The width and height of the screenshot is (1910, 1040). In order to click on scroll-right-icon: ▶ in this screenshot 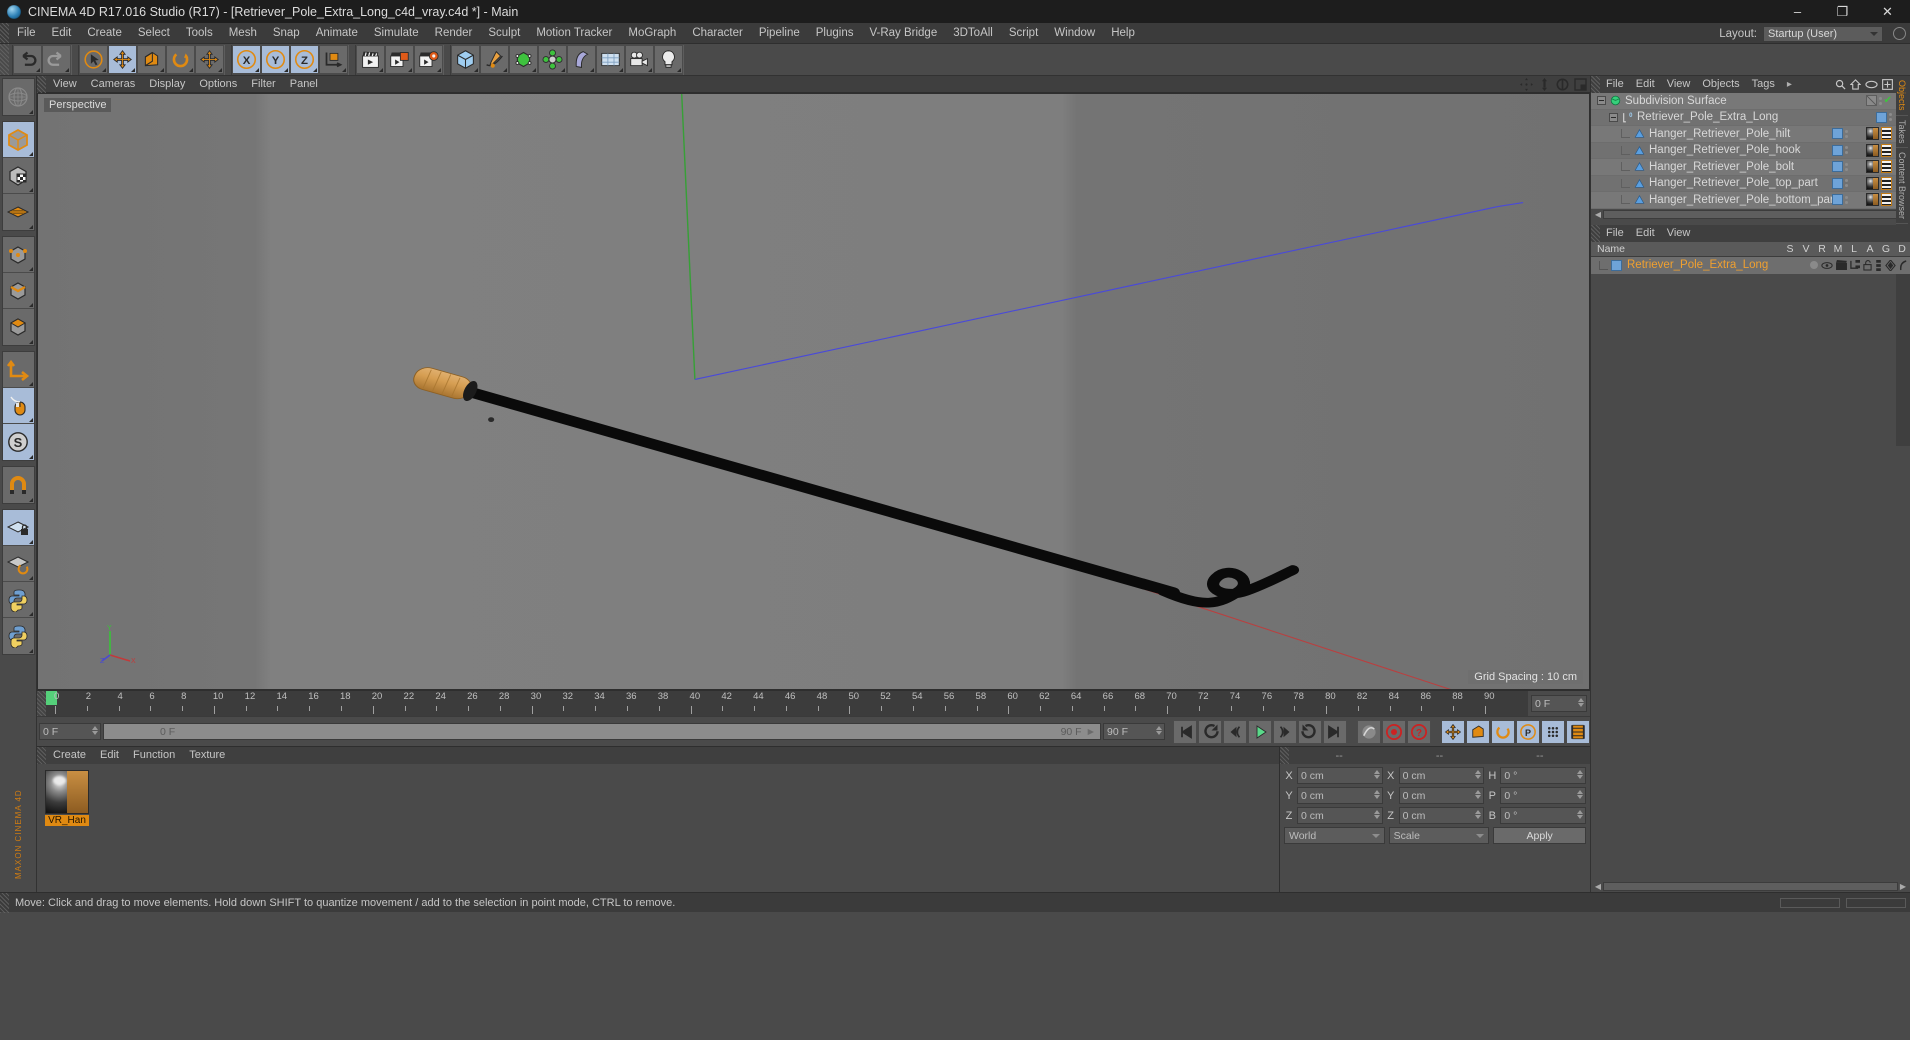, I will do `click(1903, 886)`.